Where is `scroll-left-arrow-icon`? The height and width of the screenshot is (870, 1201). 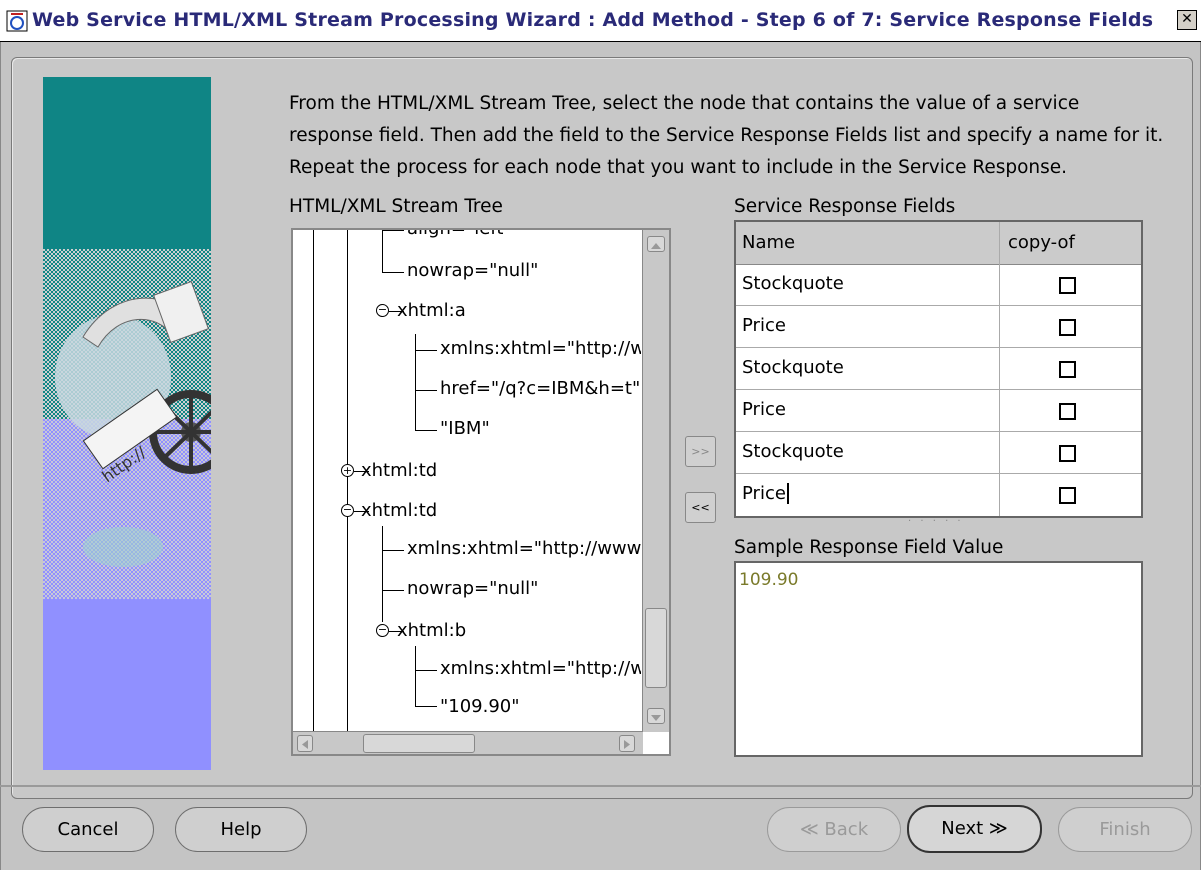
scroll-left-arrow-icon is located at coordinates (305, 743).